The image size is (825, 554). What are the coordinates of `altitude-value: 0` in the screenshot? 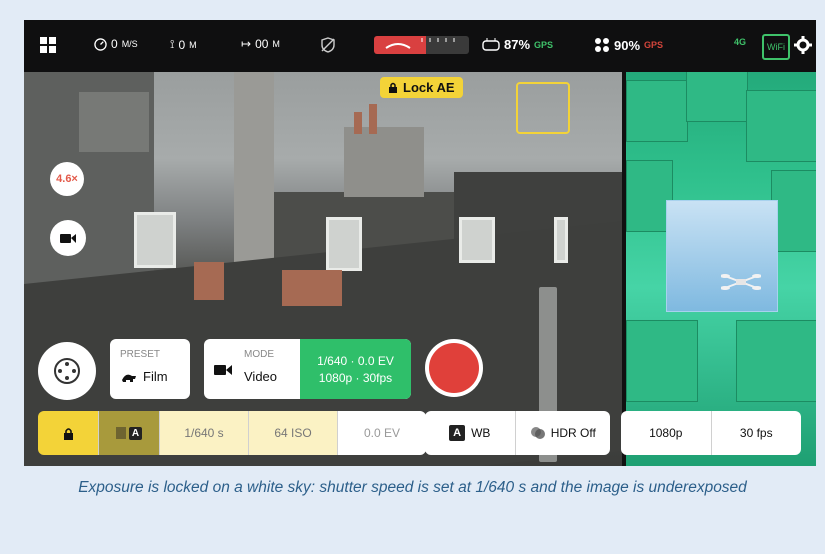 It's located at (182, 44).